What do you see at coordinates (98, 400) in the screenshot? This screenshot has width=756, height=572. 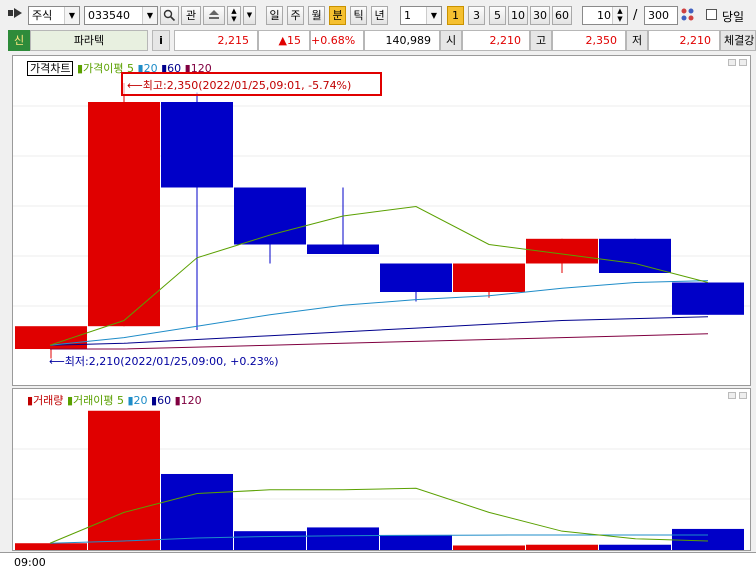 I see `legend-vol-ma5: 거래이평 5` at bounding box center [98, 400].